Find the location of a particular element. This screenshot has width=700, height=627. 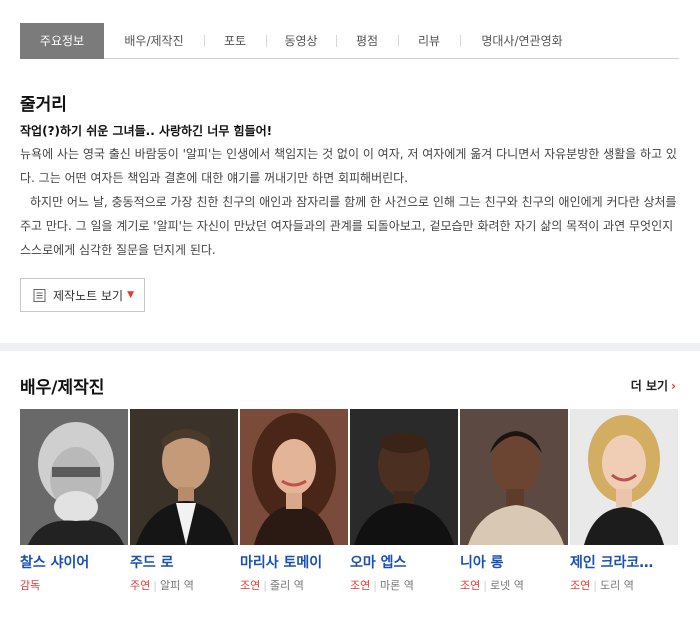

cast-item: 주드 로 주연 | 알피 역 is located at coordinates (185, 501).